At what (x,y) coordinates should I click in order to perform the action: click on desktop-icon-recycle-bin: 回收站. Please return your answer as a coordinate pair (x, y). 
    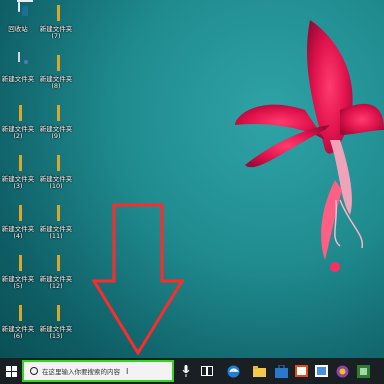
    Looking at the image, I should click on (18, 17).